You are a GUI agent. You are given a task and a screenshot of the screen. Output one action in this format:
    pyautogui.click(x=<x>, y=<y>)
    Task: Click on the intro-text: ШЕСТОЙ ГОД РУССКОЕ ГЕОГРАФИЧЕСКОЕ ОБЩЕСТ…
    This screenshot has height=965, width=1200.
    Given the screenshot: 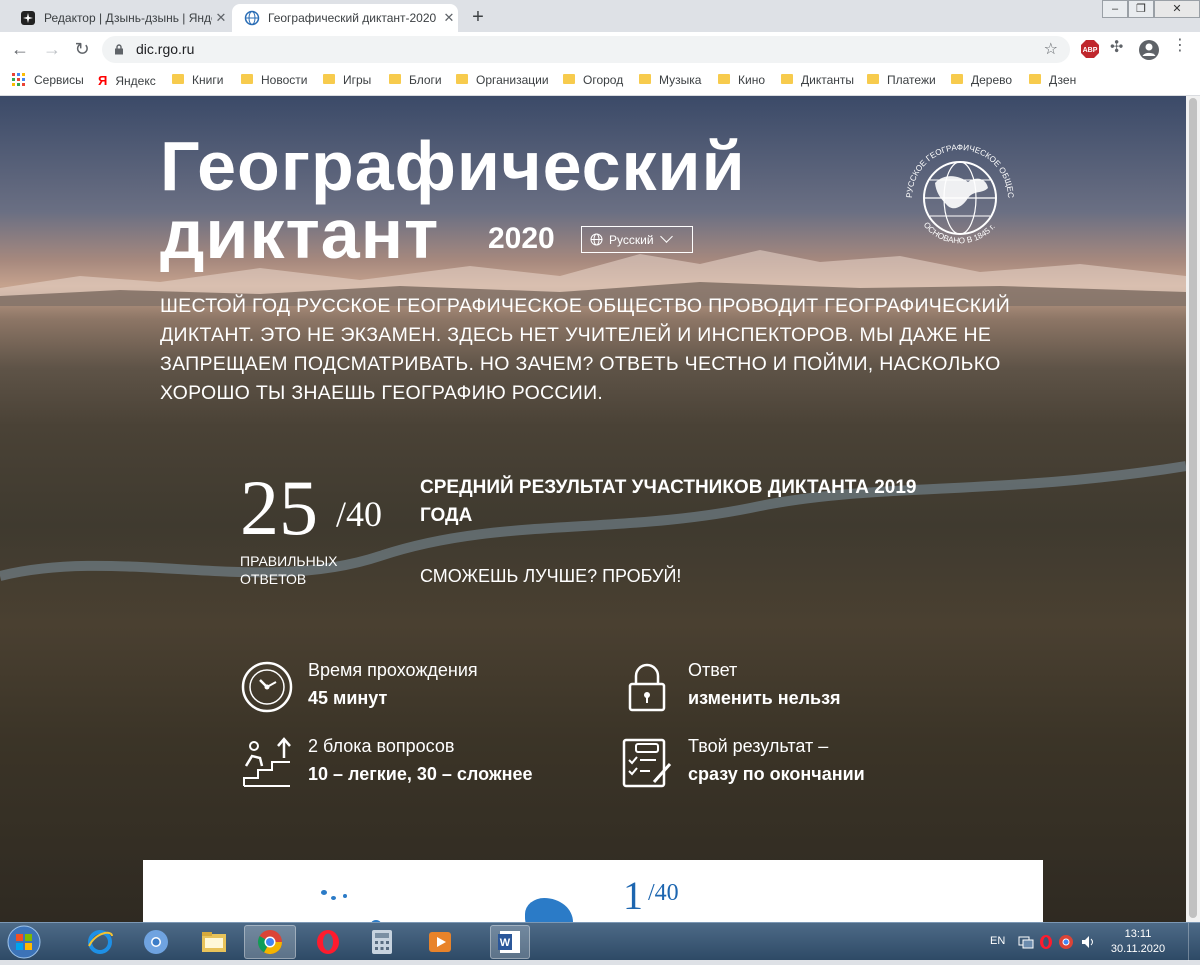 What is the action you would take?
    pyautogui.click(x=585, y=349)
    